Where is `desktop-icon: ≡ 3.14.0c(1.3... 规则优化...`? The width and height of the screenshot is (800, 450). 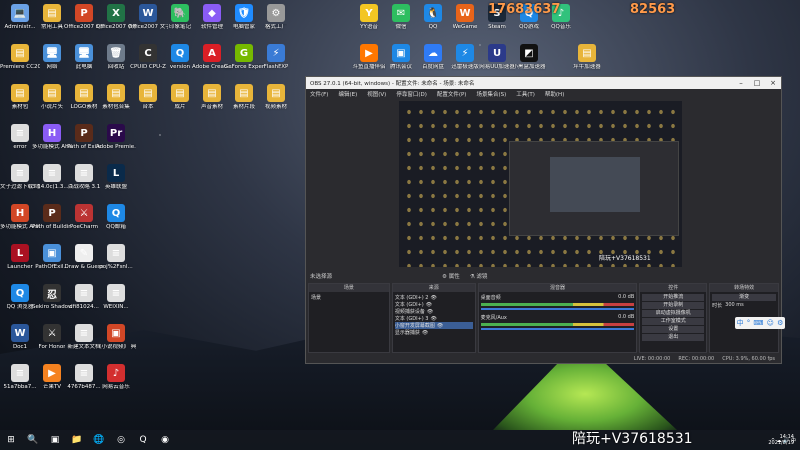
desktop-icon: ≡ 3.14.0c(1.3... 规则优化... is located at coordinates (52, 177).